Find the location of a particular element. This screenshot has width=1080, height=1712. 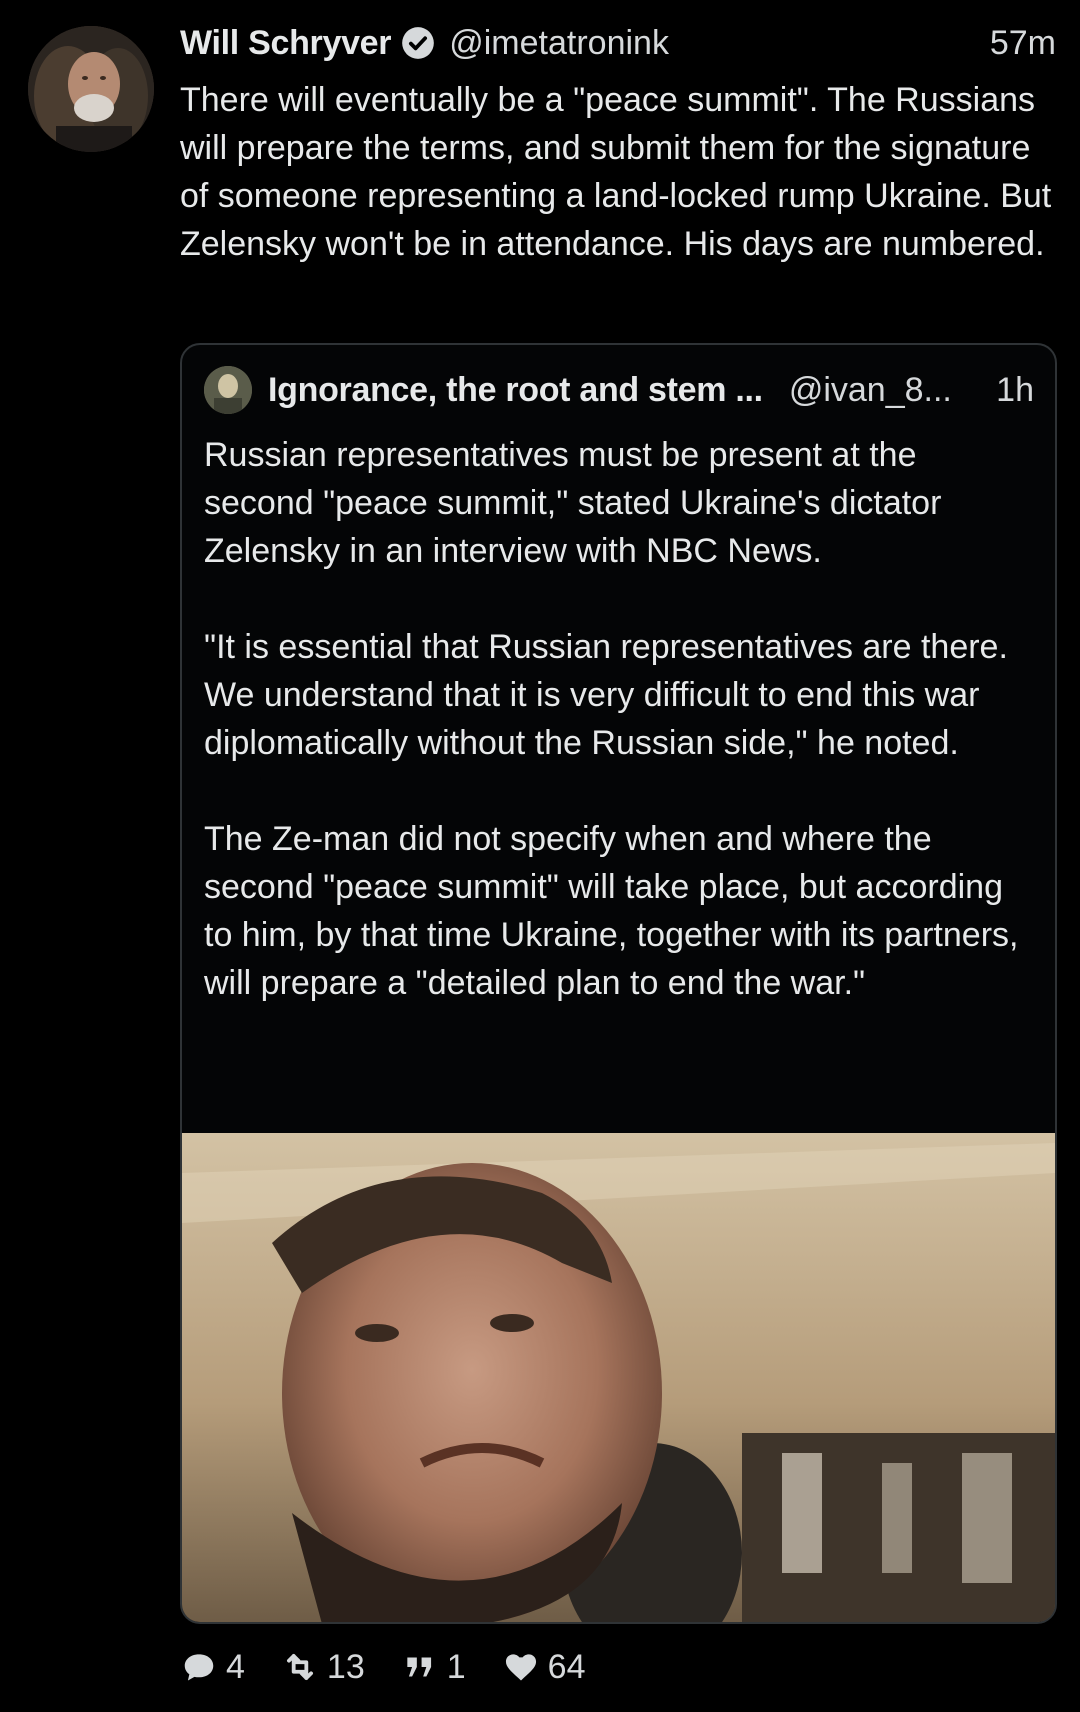

reply-button: 4 is located at coordinates (212, 1667).